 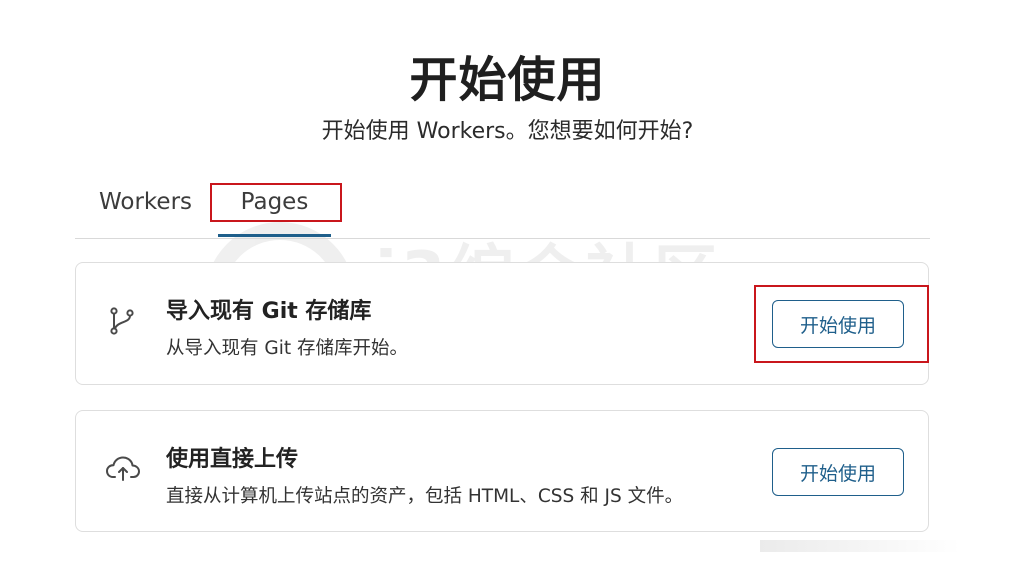 I want to click on cloud-upload-icon, so click(x=122, y=469).